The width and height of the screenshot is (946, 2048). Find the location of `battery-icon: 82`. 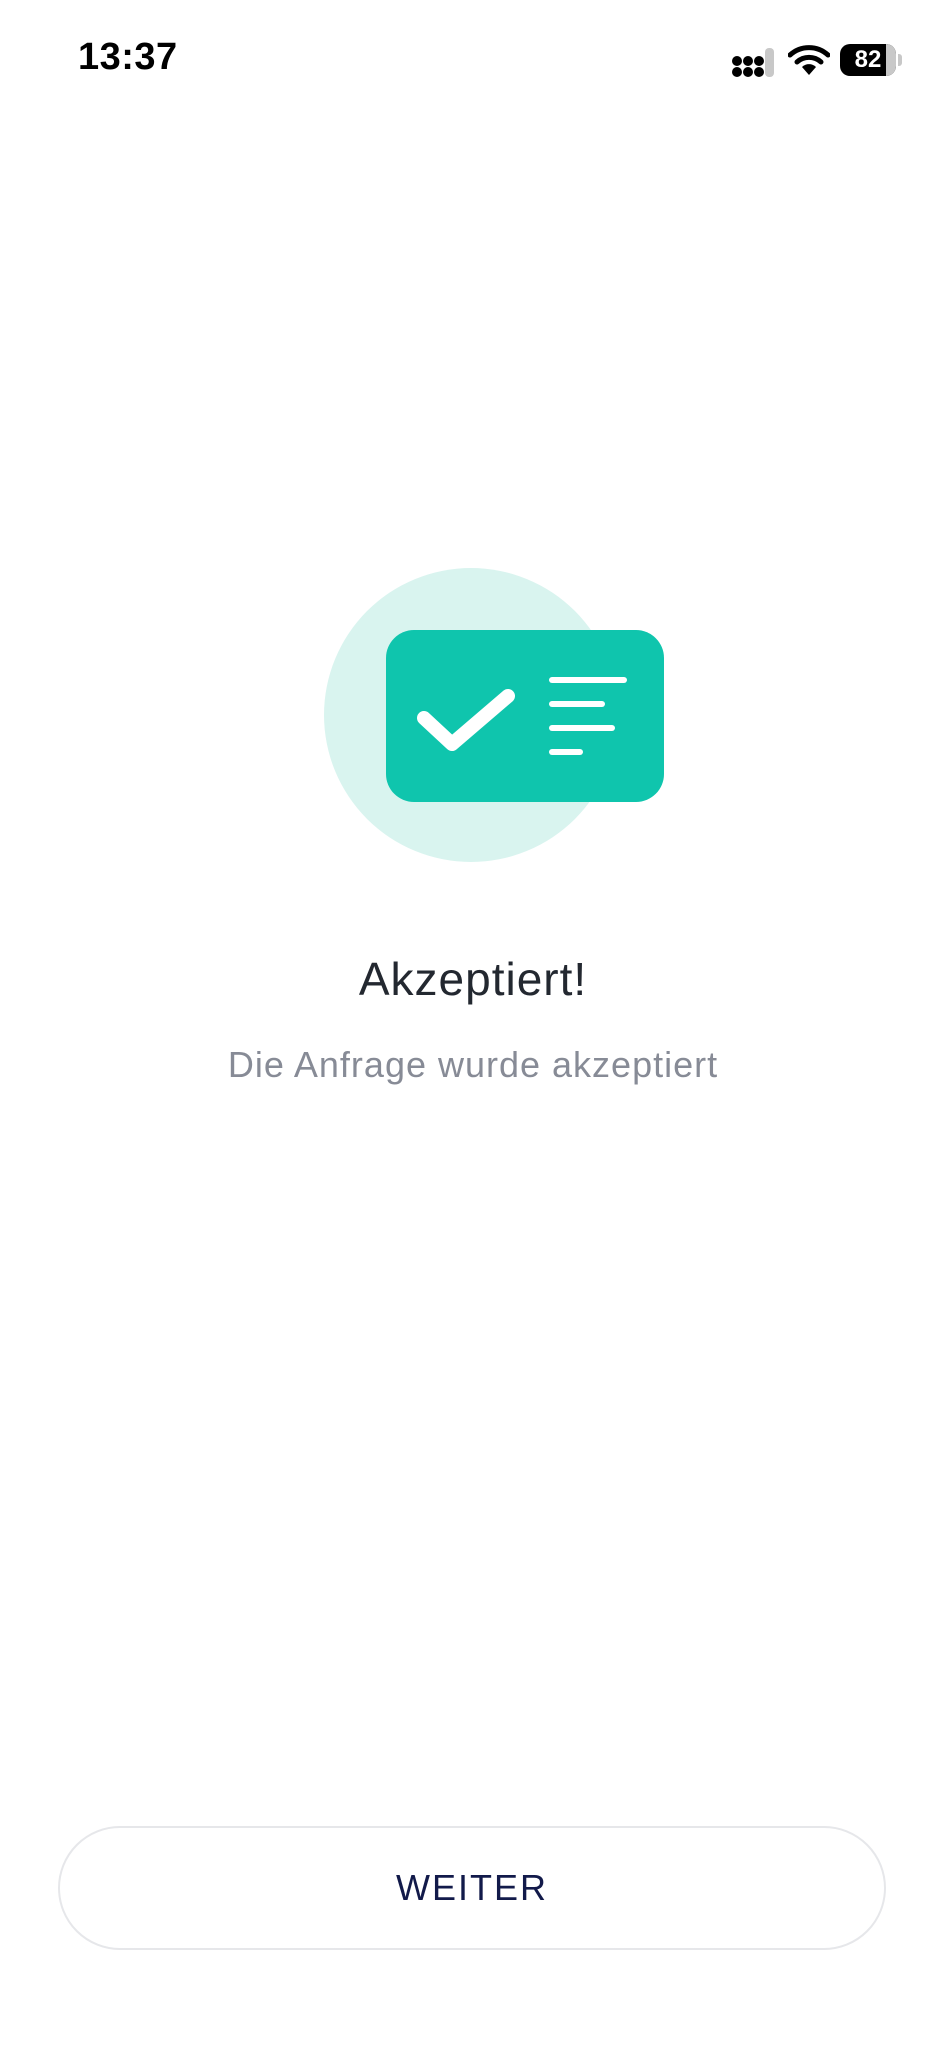

battery-icon: 82 is located at coordinates (871, 60).